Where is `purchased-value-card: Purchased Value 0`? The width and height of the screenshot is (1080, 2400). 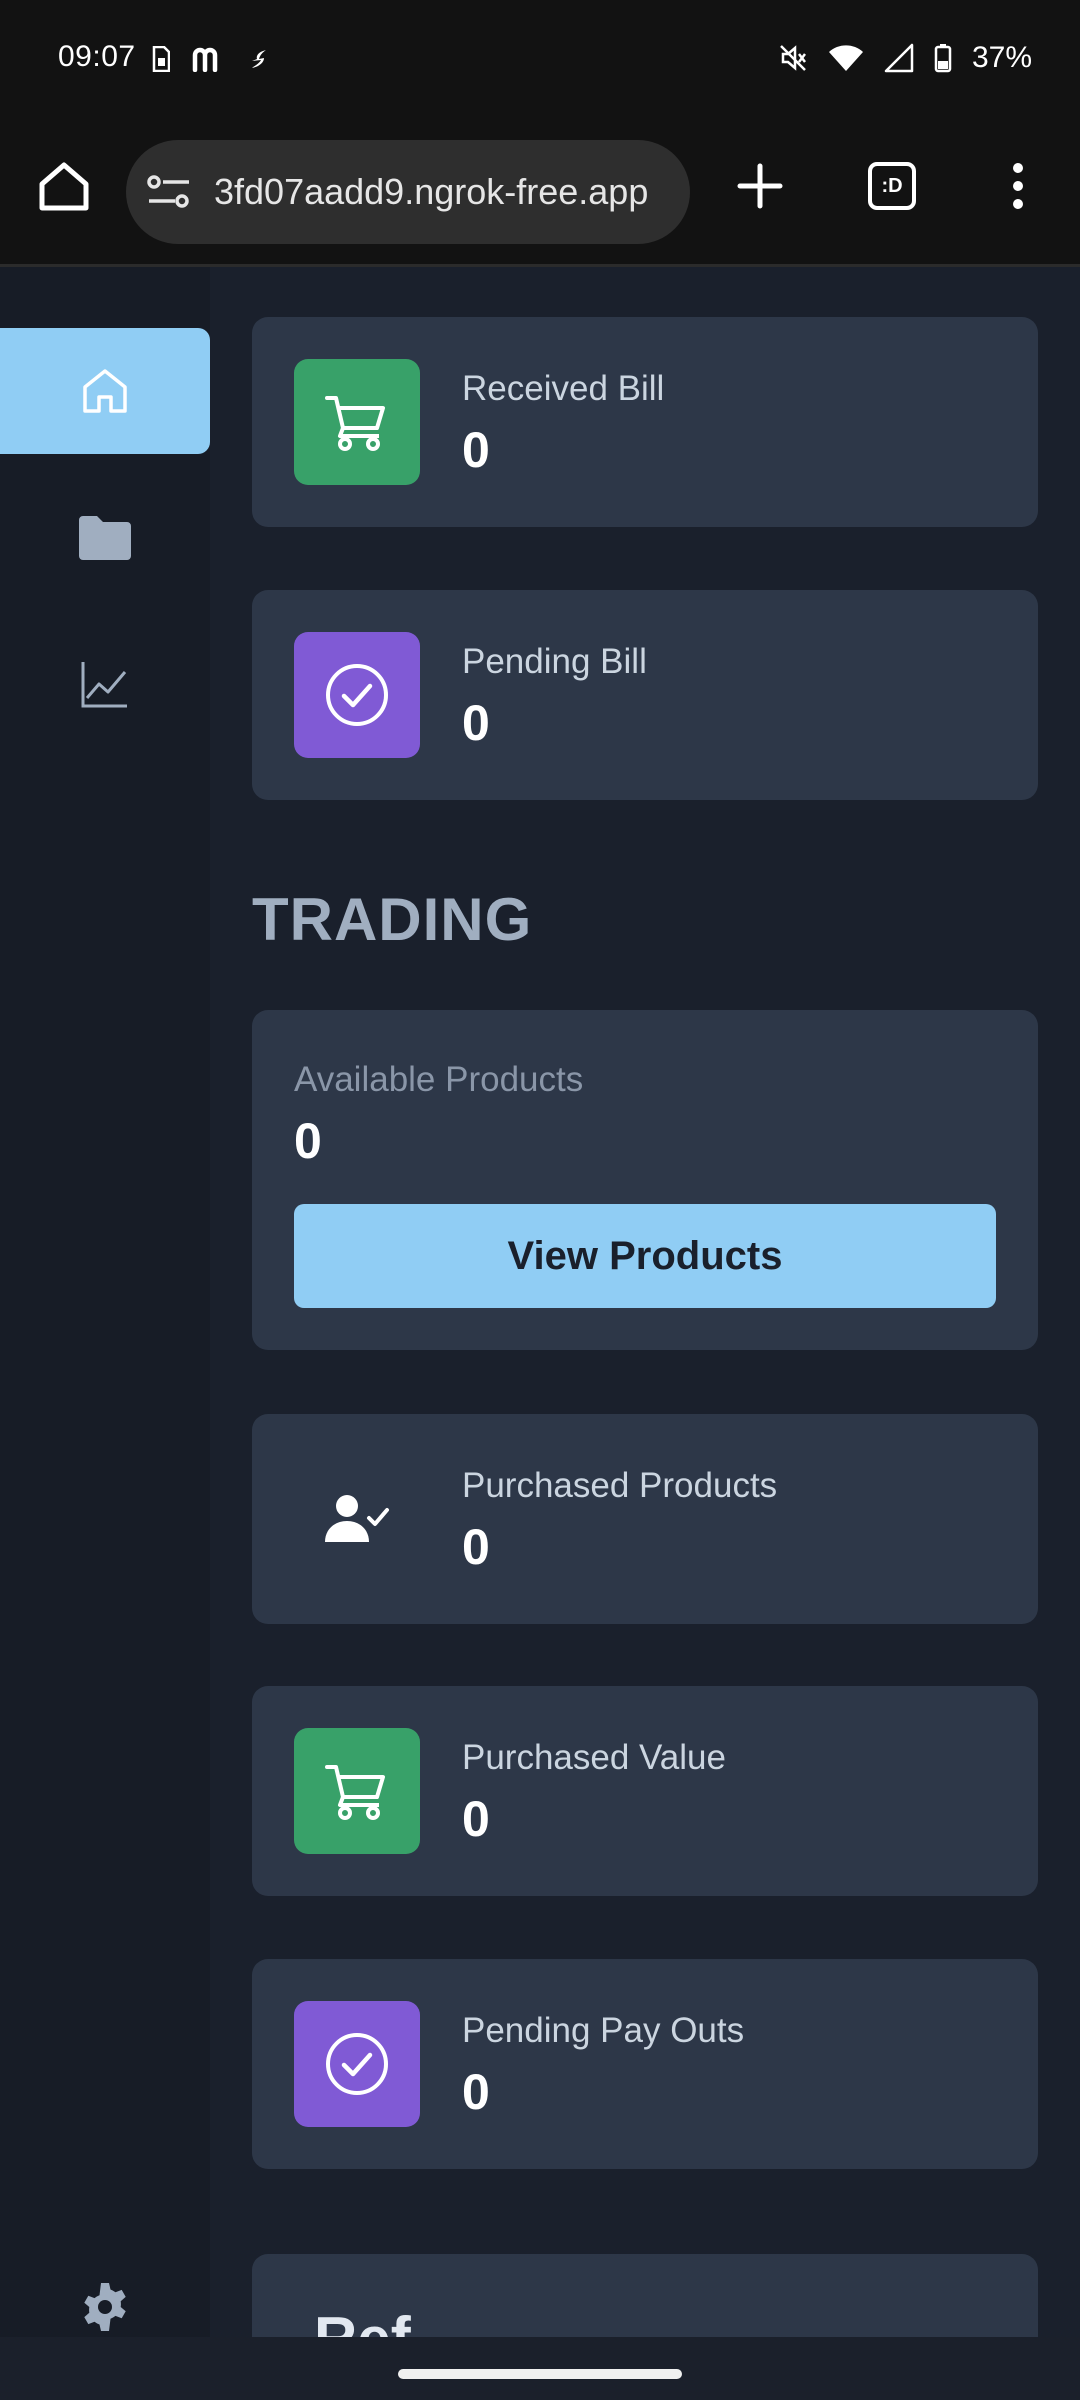 purchased-value-card: Purchased Value 0 is located at coordinates (645, 1791).